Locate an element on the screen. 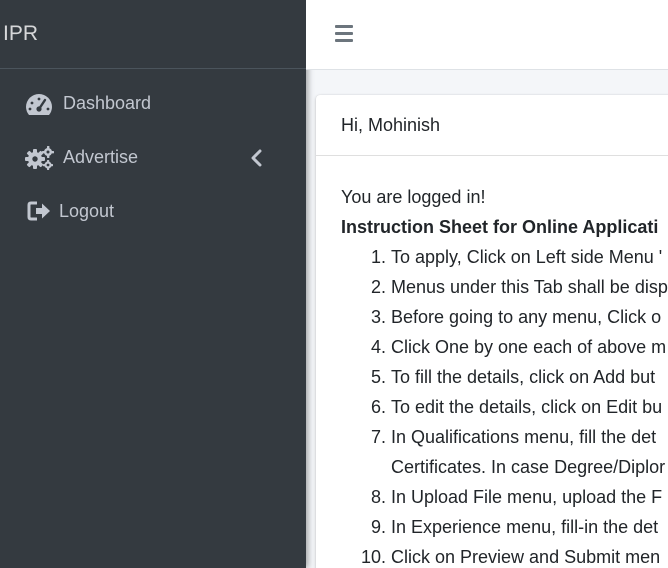 This screenshot has width=668, height=568. brand-title: IPR is located at coordinates (21, 33).